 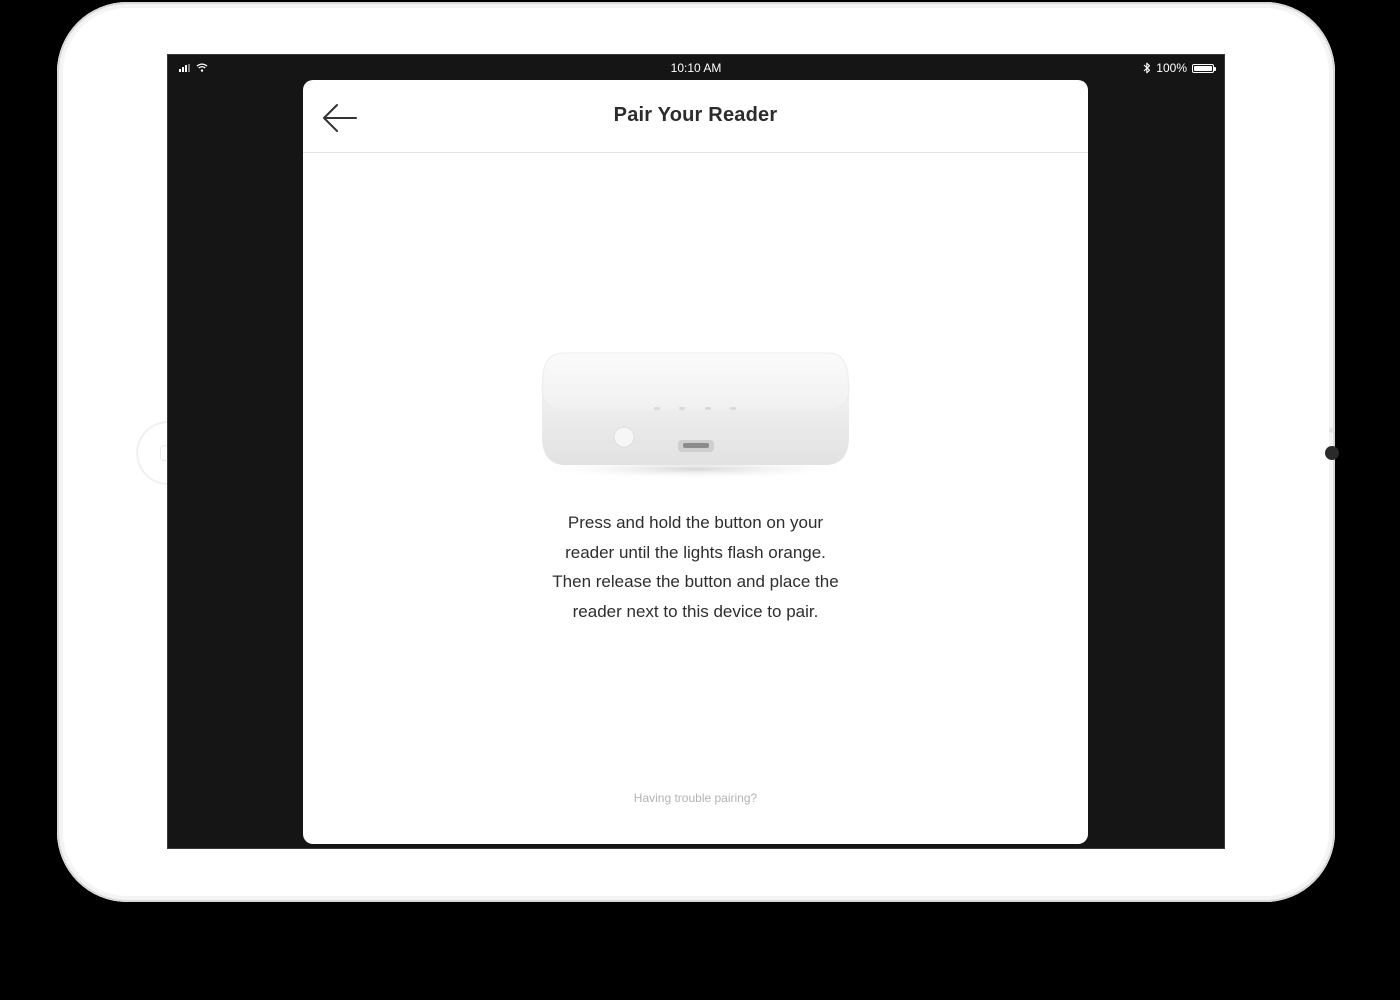 I want to click on instruction-line: reader until the lights flash orange., so click(x=695, y=552).